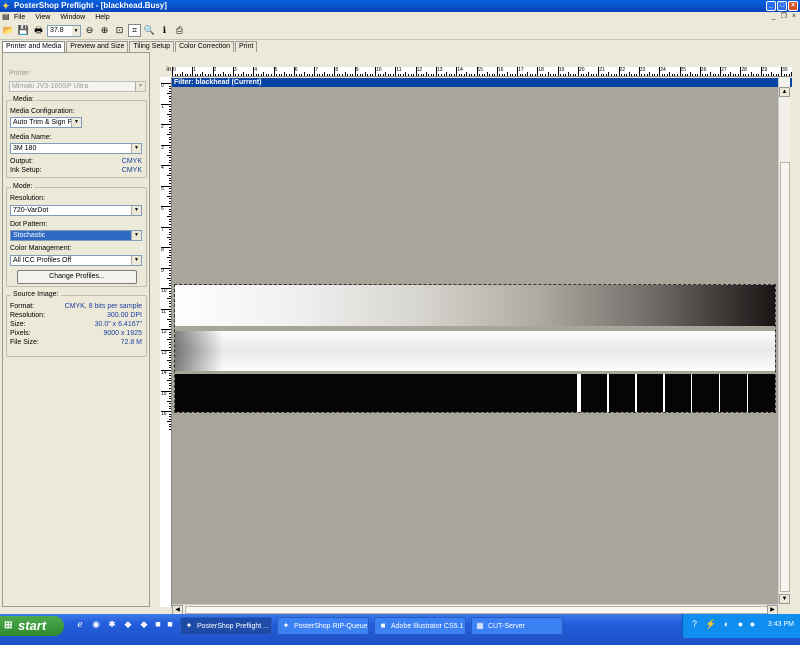 The width and height of the screenshot is (800, 645). Describe the element at coordinates (784, 17) in the screenshot. I see `mdi-restore-icon: ❐` at that location.